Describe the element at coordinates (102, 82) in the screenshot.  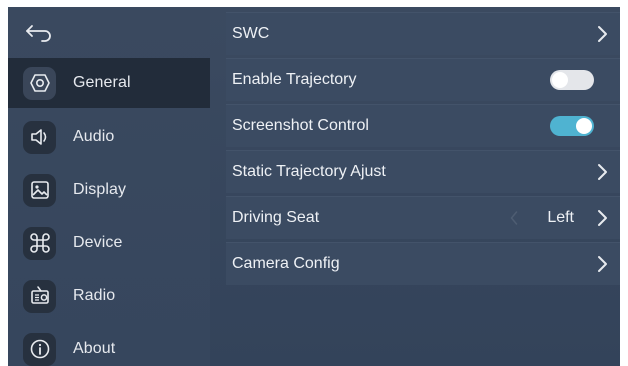
I see `sidebar-item-label: General` at that location.